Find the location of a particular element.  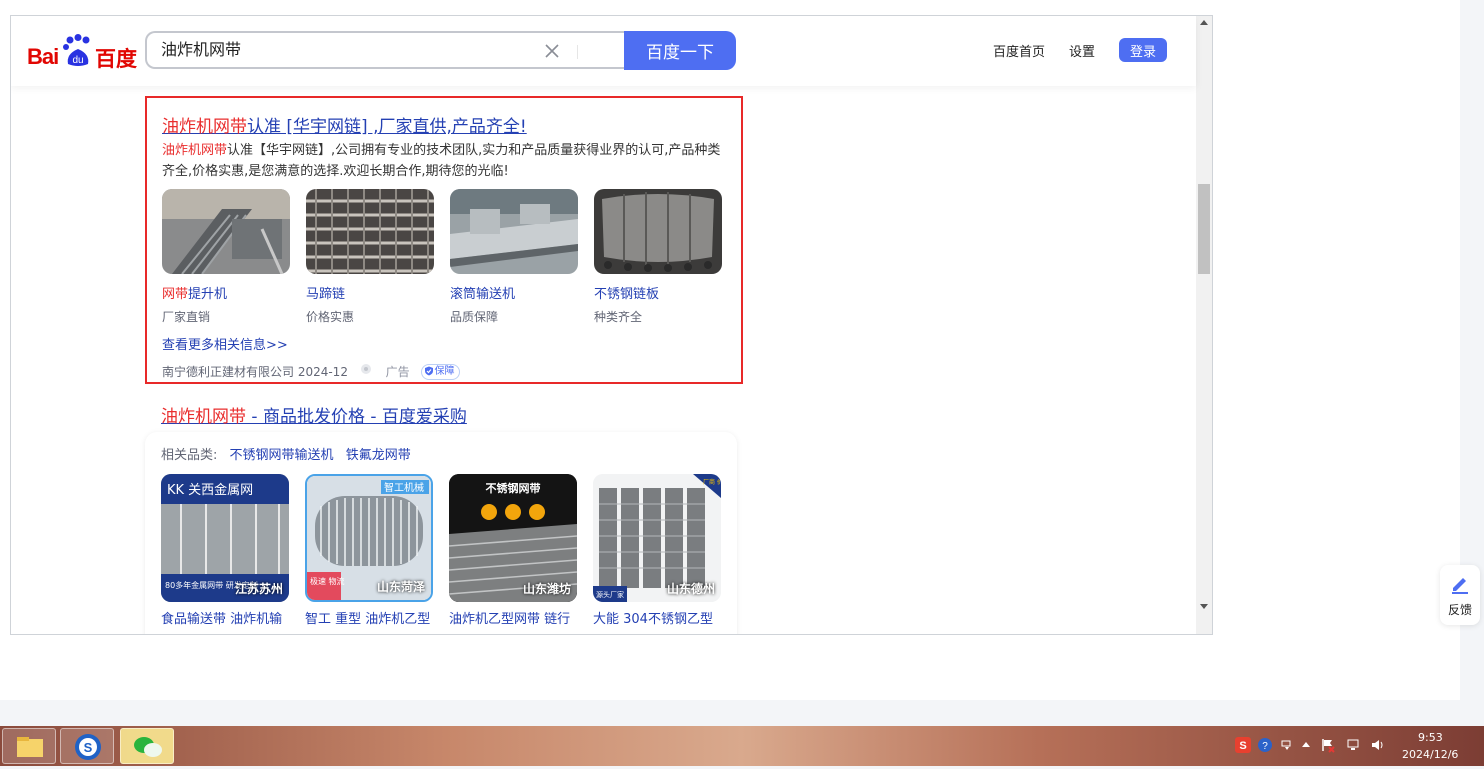

result2-title: 油炸机网带 - 商品批发价格 - 百度爱采购 is located at coordinates (314, 414).